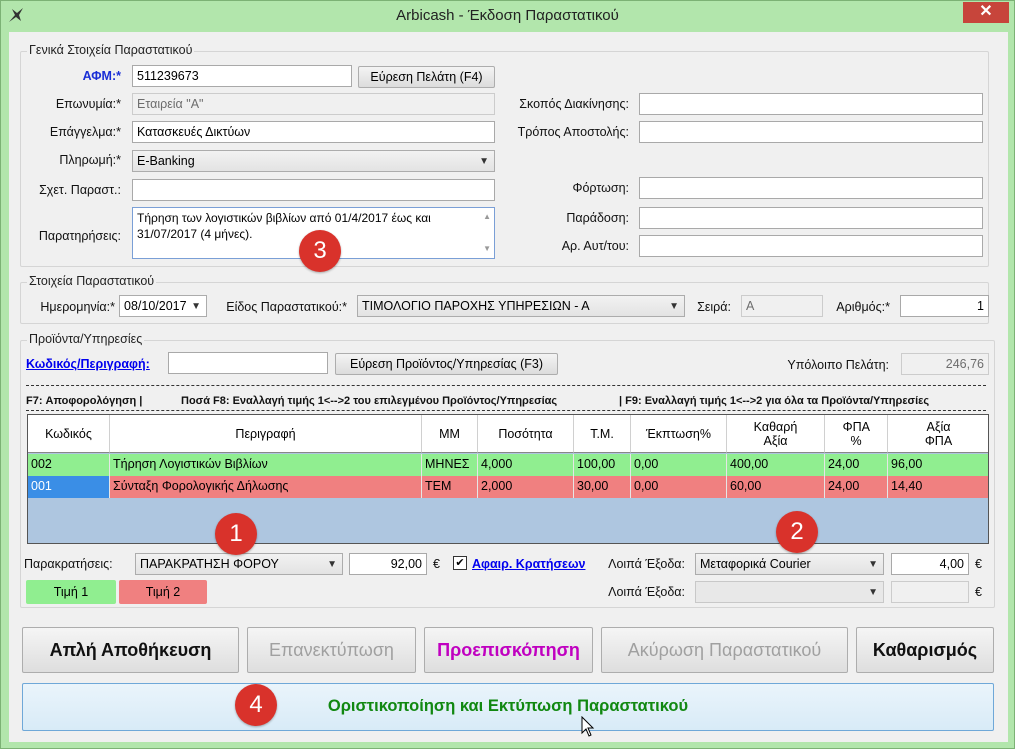 The width and height of the screenshot is (1015, 749). What do you see at coordinates (646, 592) in the screenshot?
I see `other2-label: Λοιπά Έξοδα:` at bounding box center [646, 592].